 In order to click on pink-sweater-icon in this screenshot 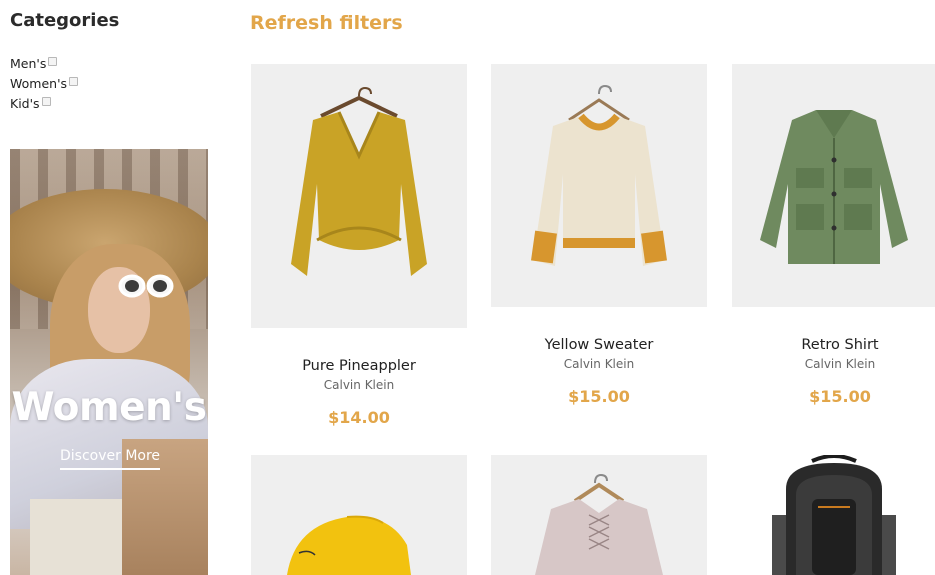, I will do `click(599, 524)`.